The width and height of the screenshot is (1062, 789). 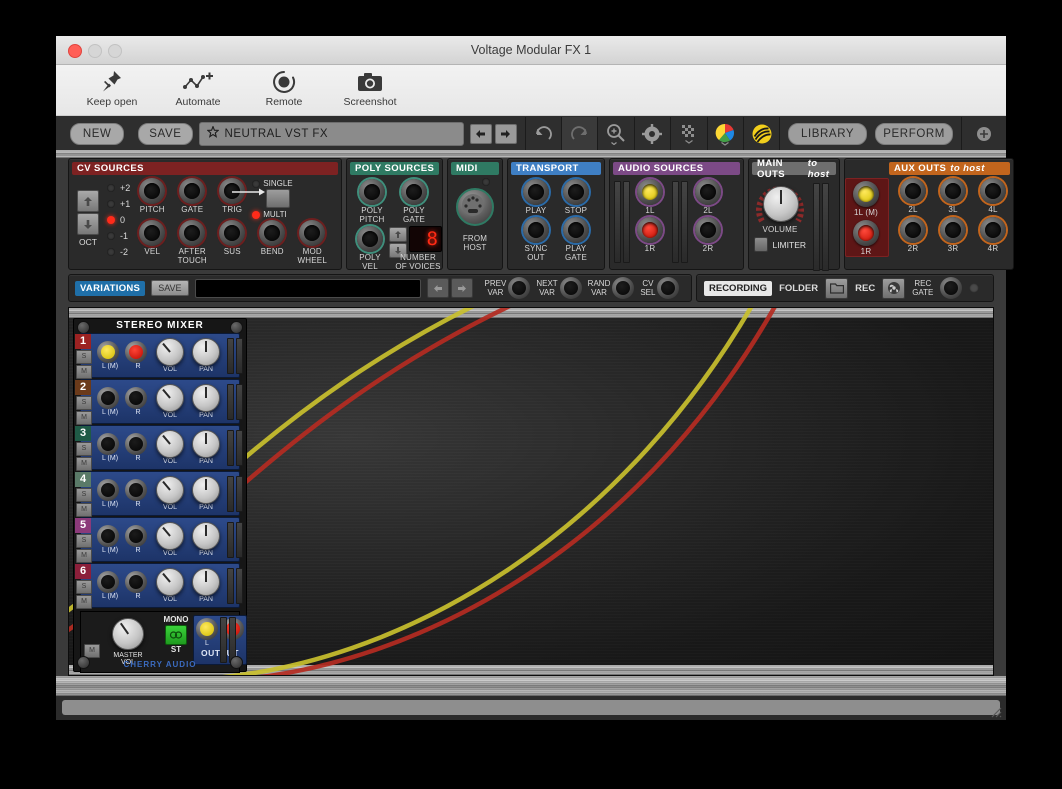 I want to click on gear-button, so click(x=652, y=134).